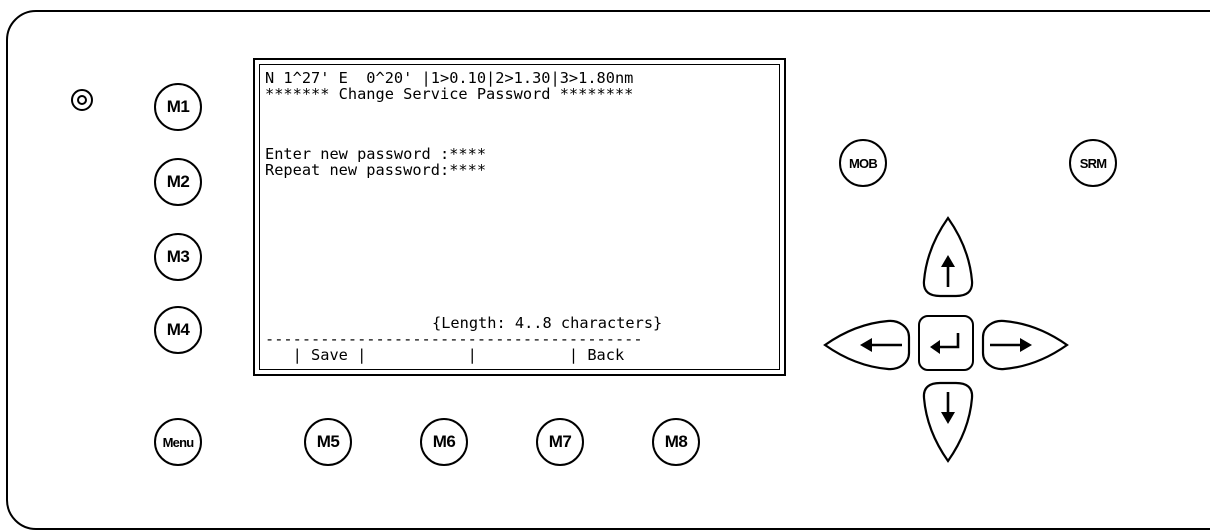 The width and height of the screenshot is (1210, 530). Describe the element at coordinates (1093, 163) in the screenshot. I see `srm-button: SRM` at that location.